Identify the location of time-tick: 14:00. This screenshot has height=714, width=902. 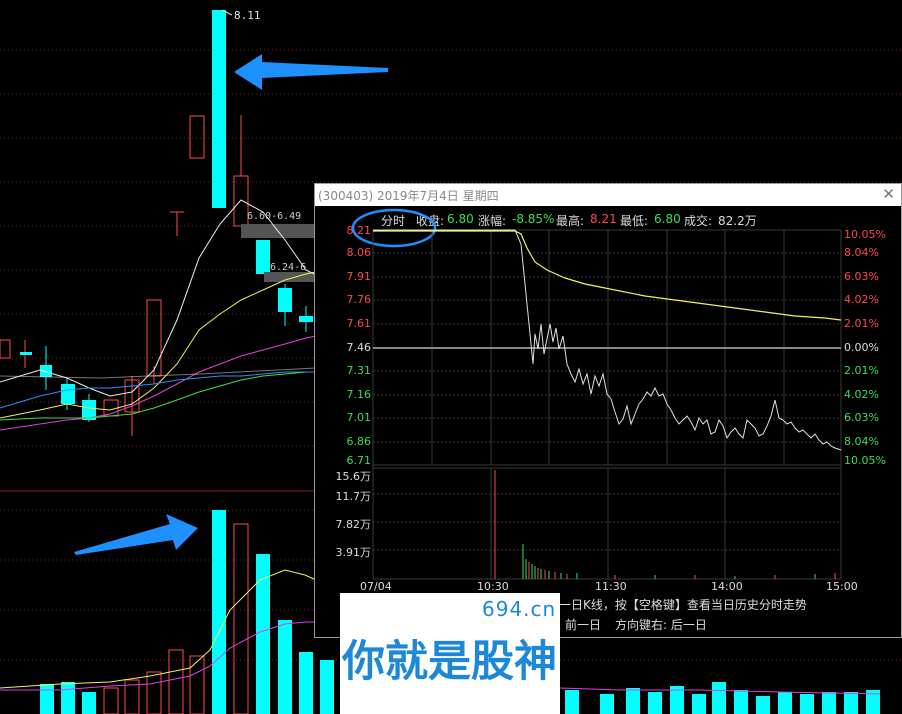
(727, 586).